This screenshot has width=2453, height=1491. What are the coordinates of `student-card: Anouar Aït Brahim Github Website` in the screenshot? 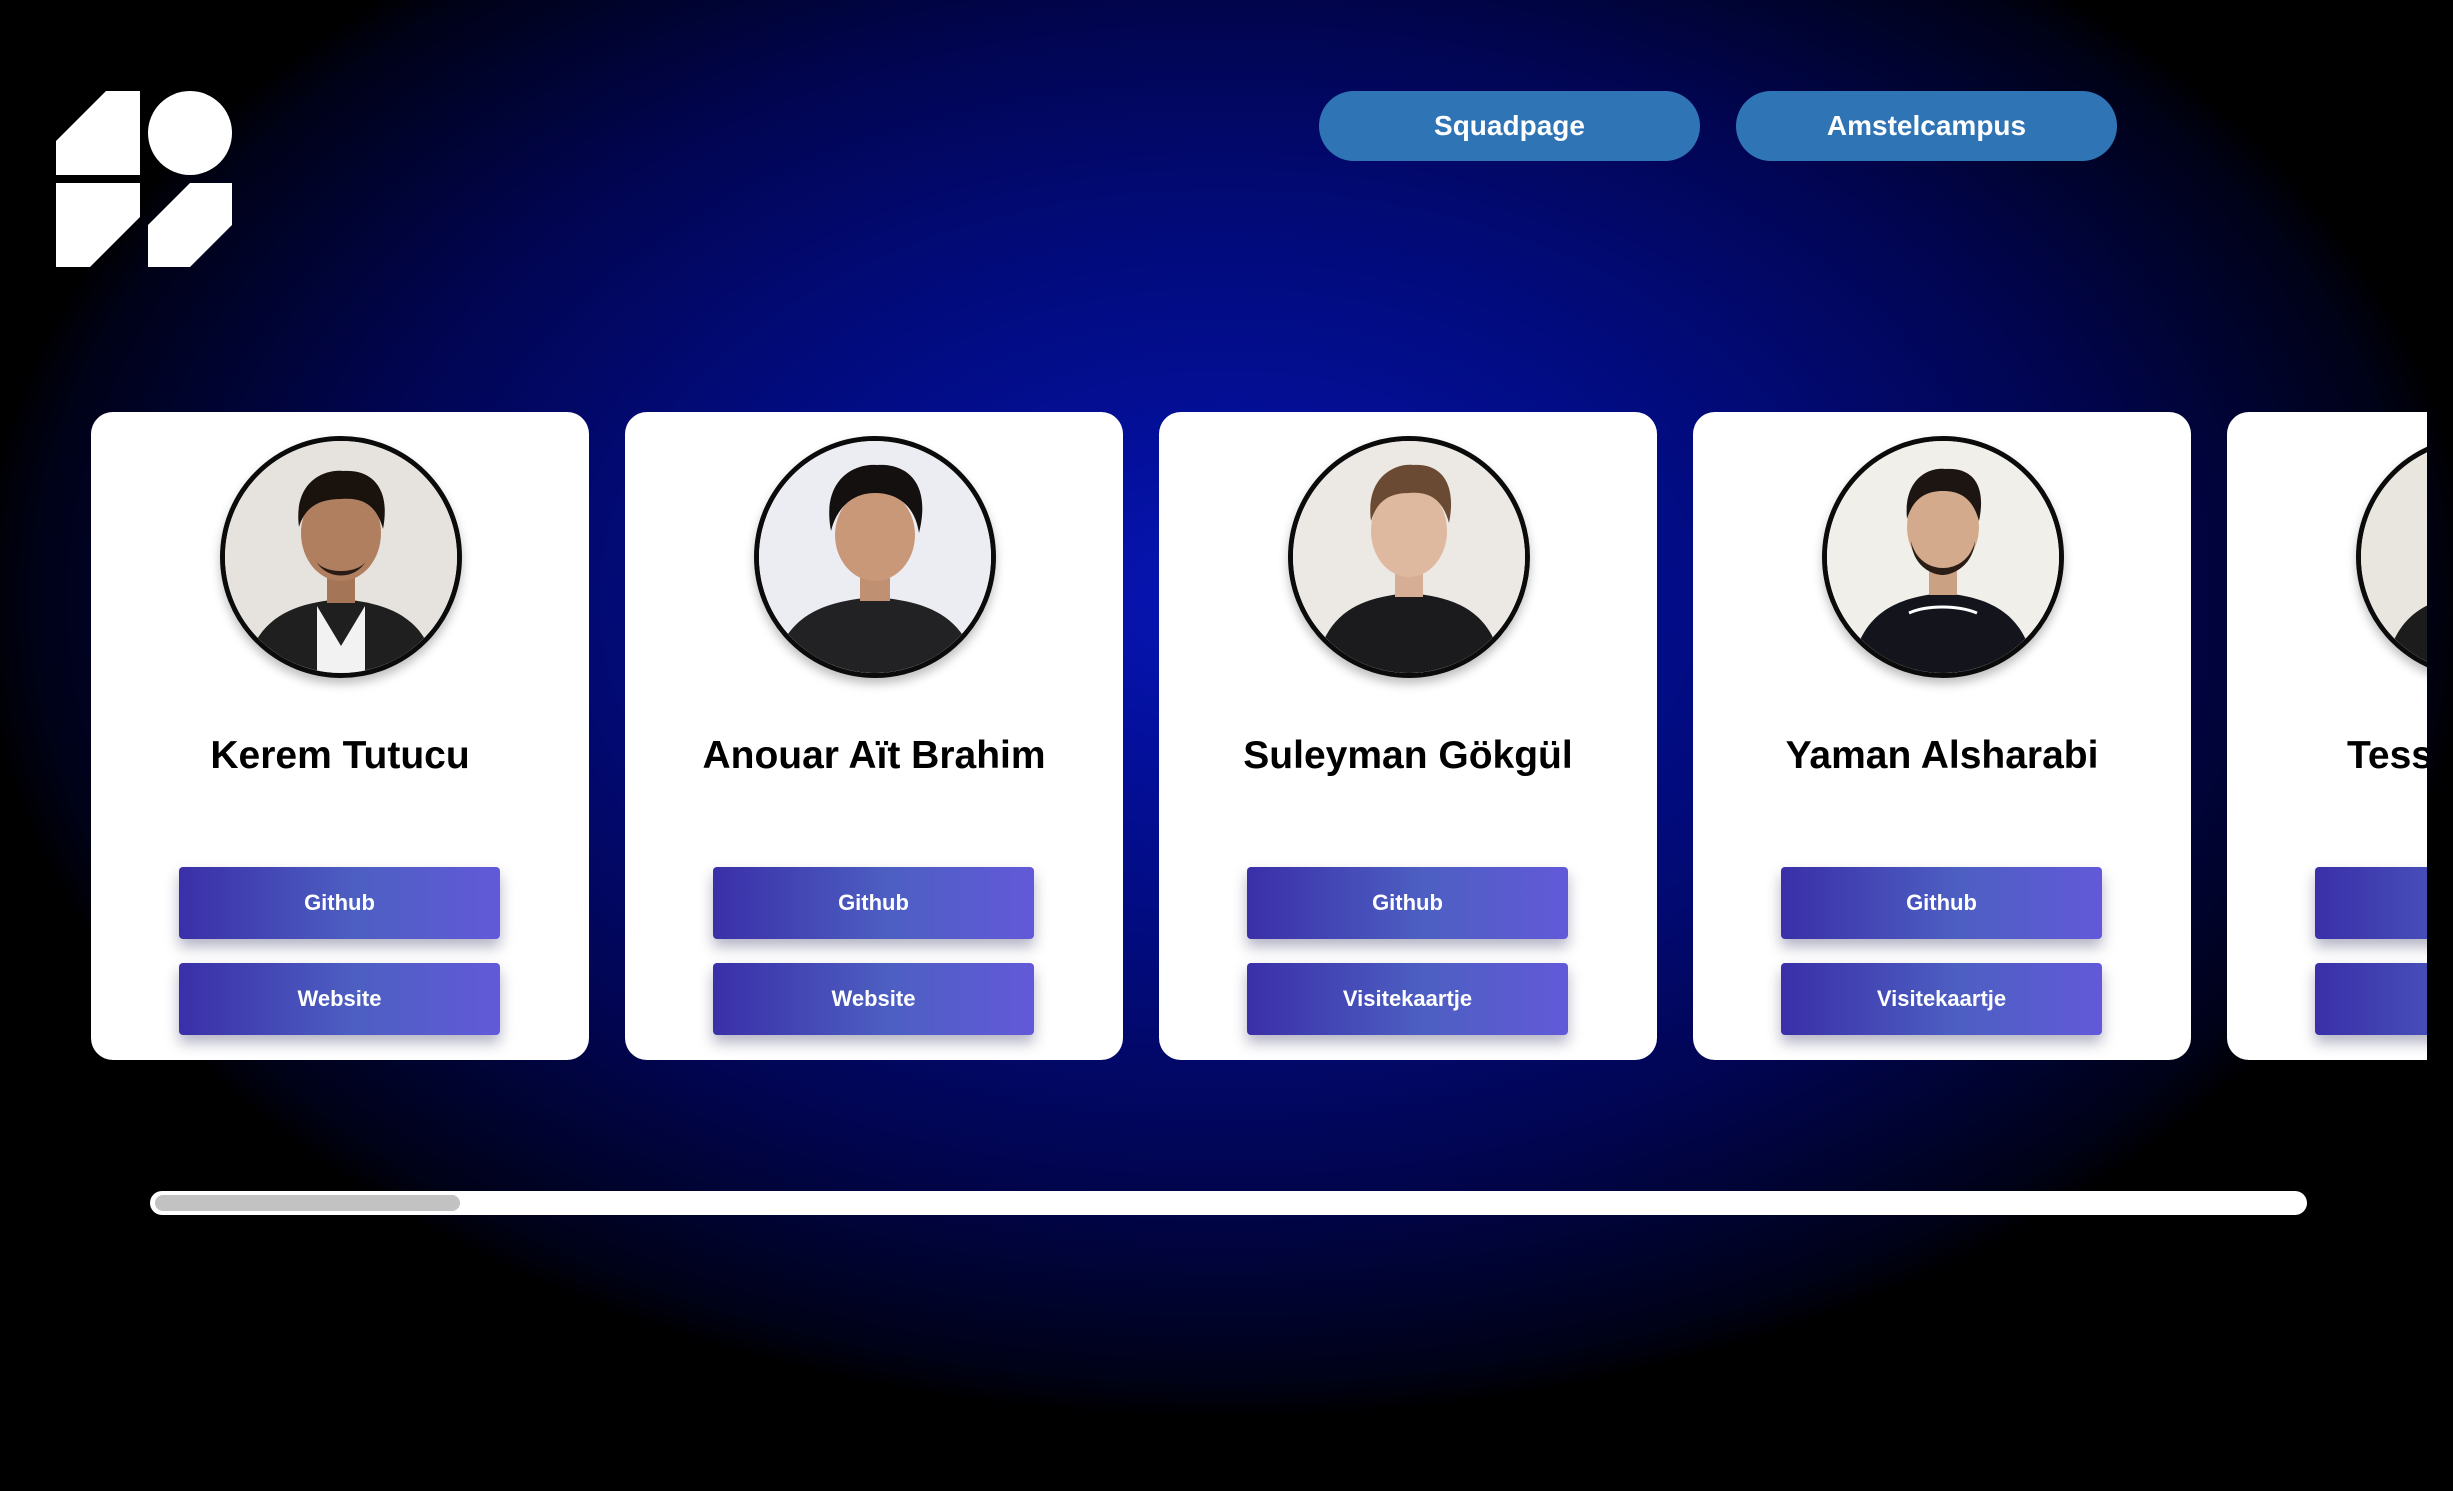 It's located at (874, 736).